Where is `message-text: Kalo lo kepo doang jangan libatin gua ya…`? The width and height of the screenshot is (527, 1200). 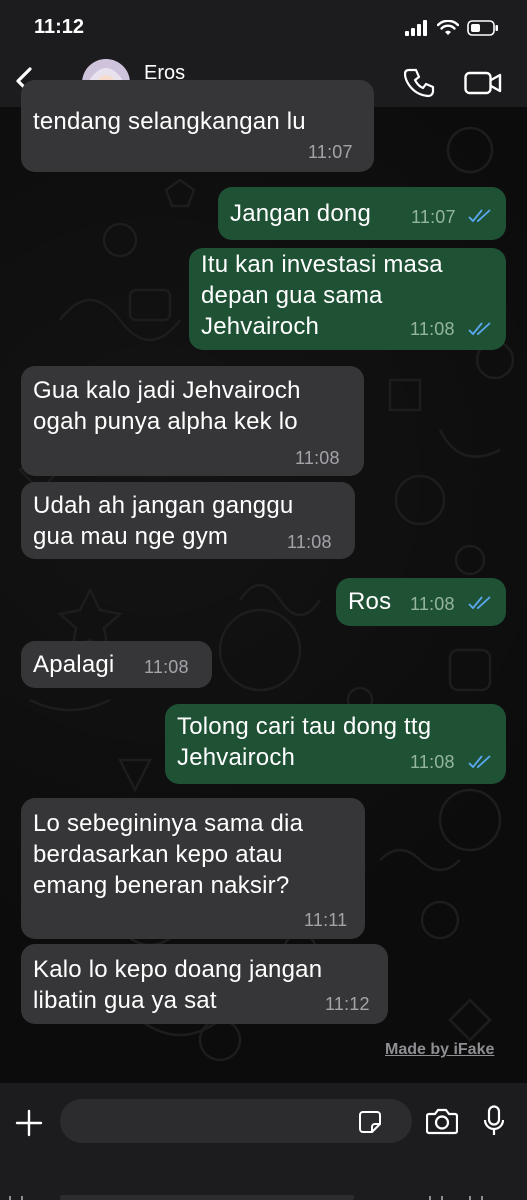
message-text: Kalo lo kepo doang jangan libatin gua ya… is located at coordinates (178, 985).